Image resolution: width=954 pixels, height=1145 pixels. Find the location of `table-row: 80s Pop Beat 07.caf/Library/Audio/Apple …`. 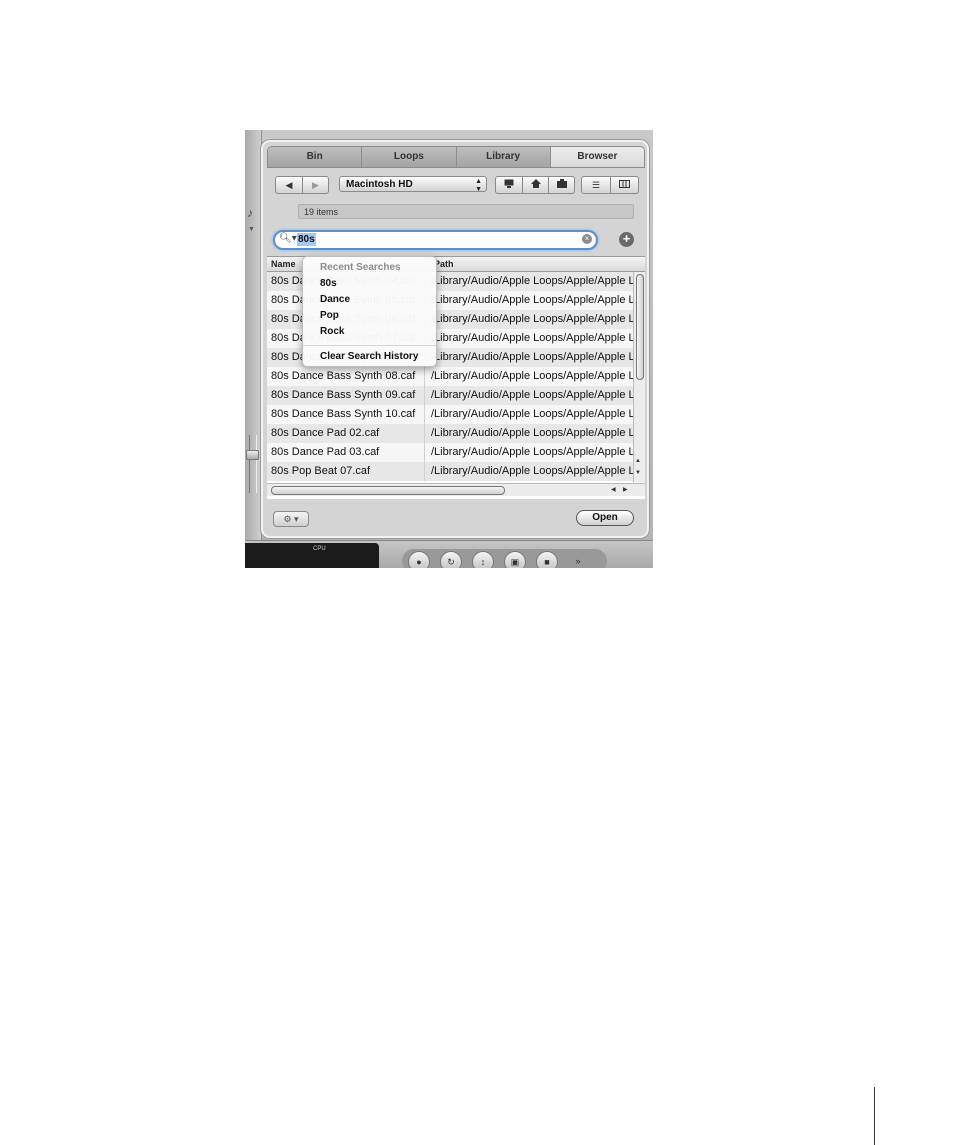

table-row: 80s Pop Beat 07.caf/Library/Audio/Apple … is located at coordinates (450, 471).